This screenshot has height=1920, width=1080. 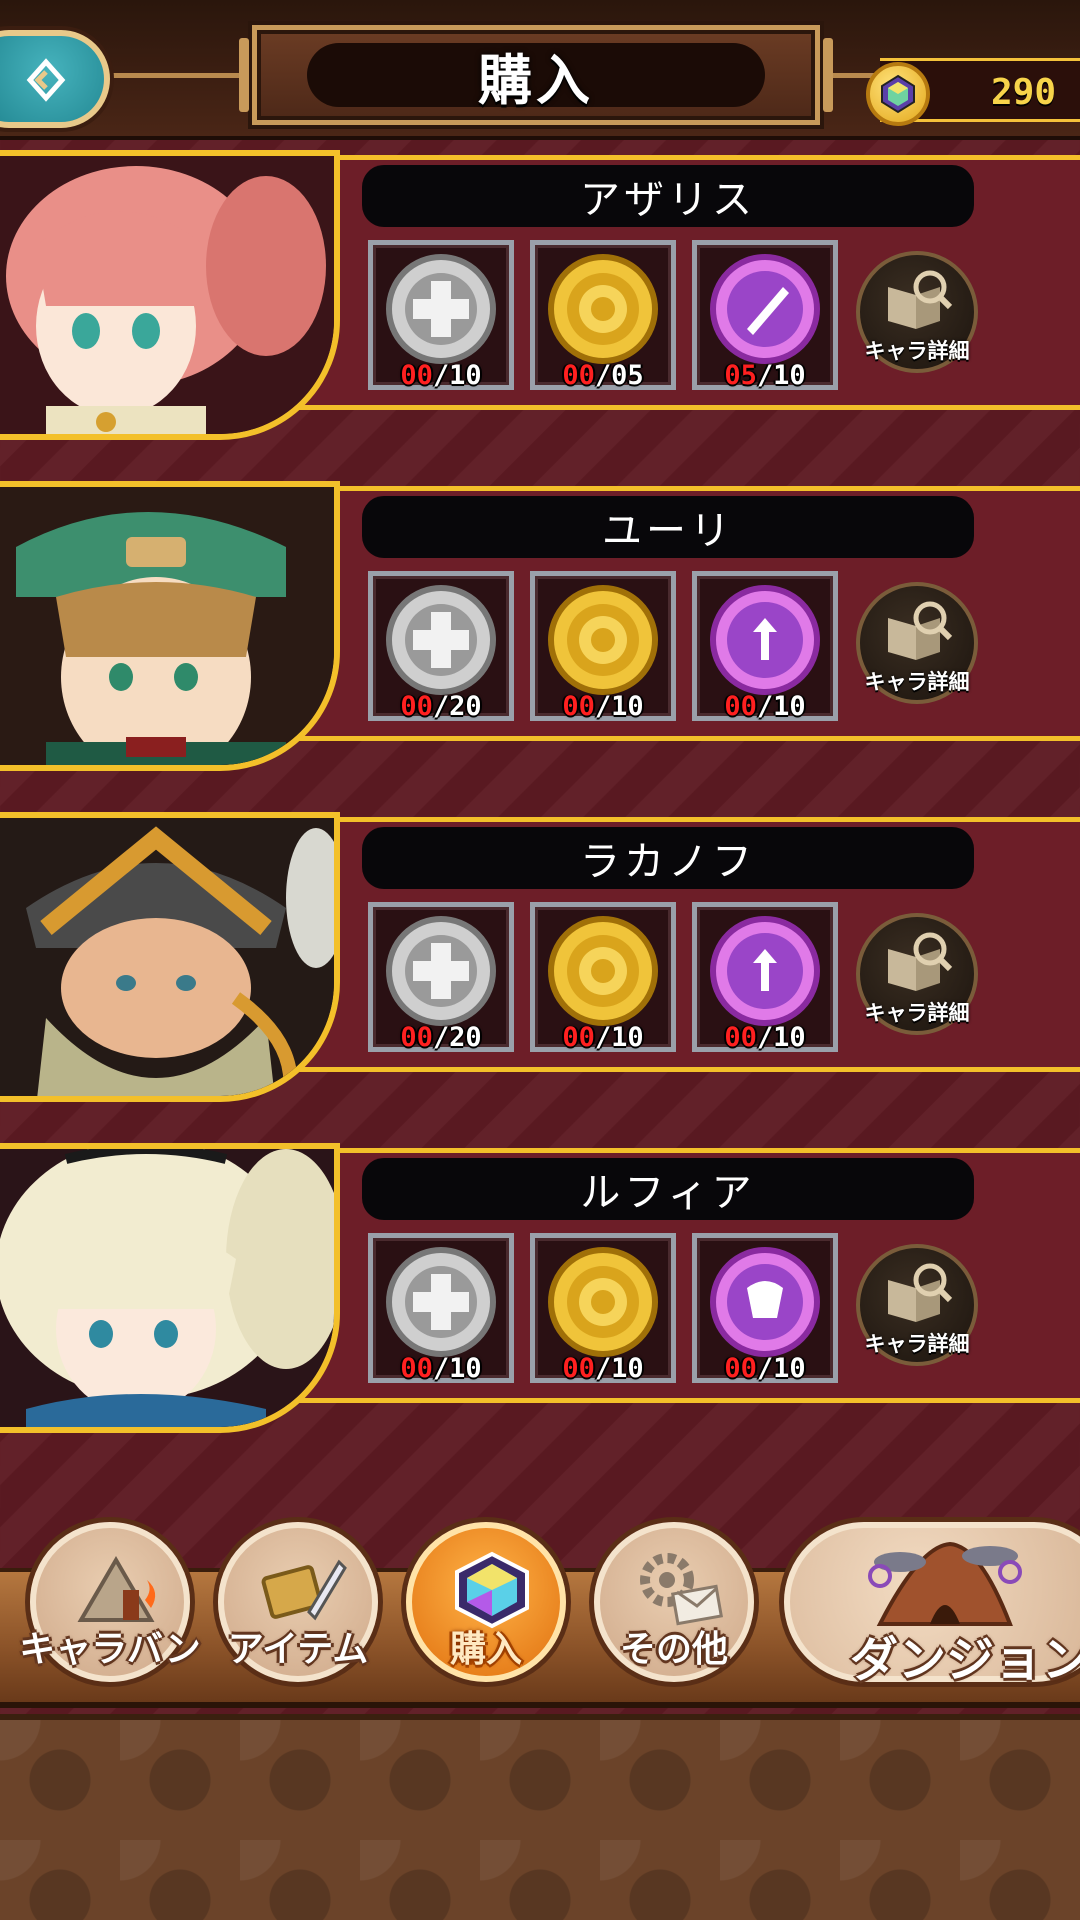 What do you see at coordinates (673, 1649) in the screenshot?
I see `nav-label: その他` at bounding box center [673, 1649].